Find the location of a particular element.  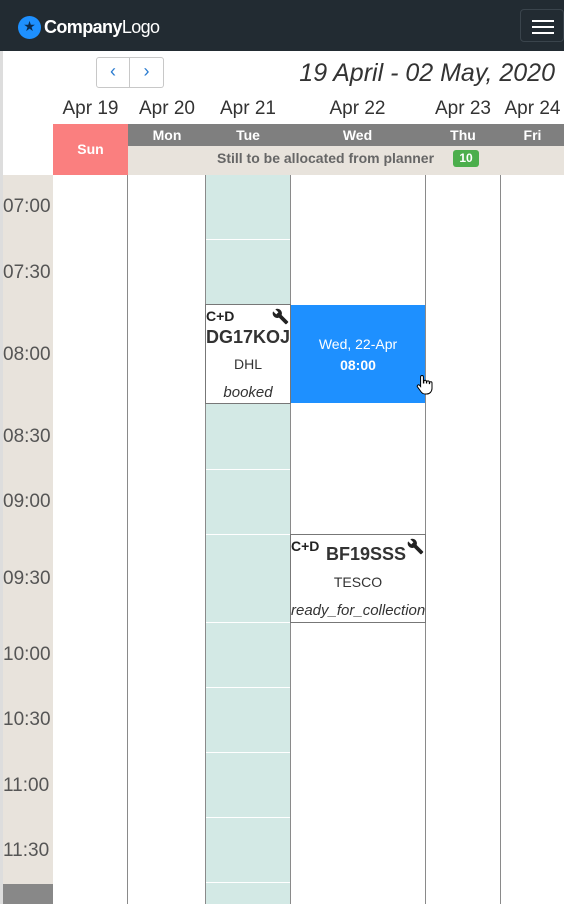

time-label-0800: 08:00 is located at coordinates (27, 354).